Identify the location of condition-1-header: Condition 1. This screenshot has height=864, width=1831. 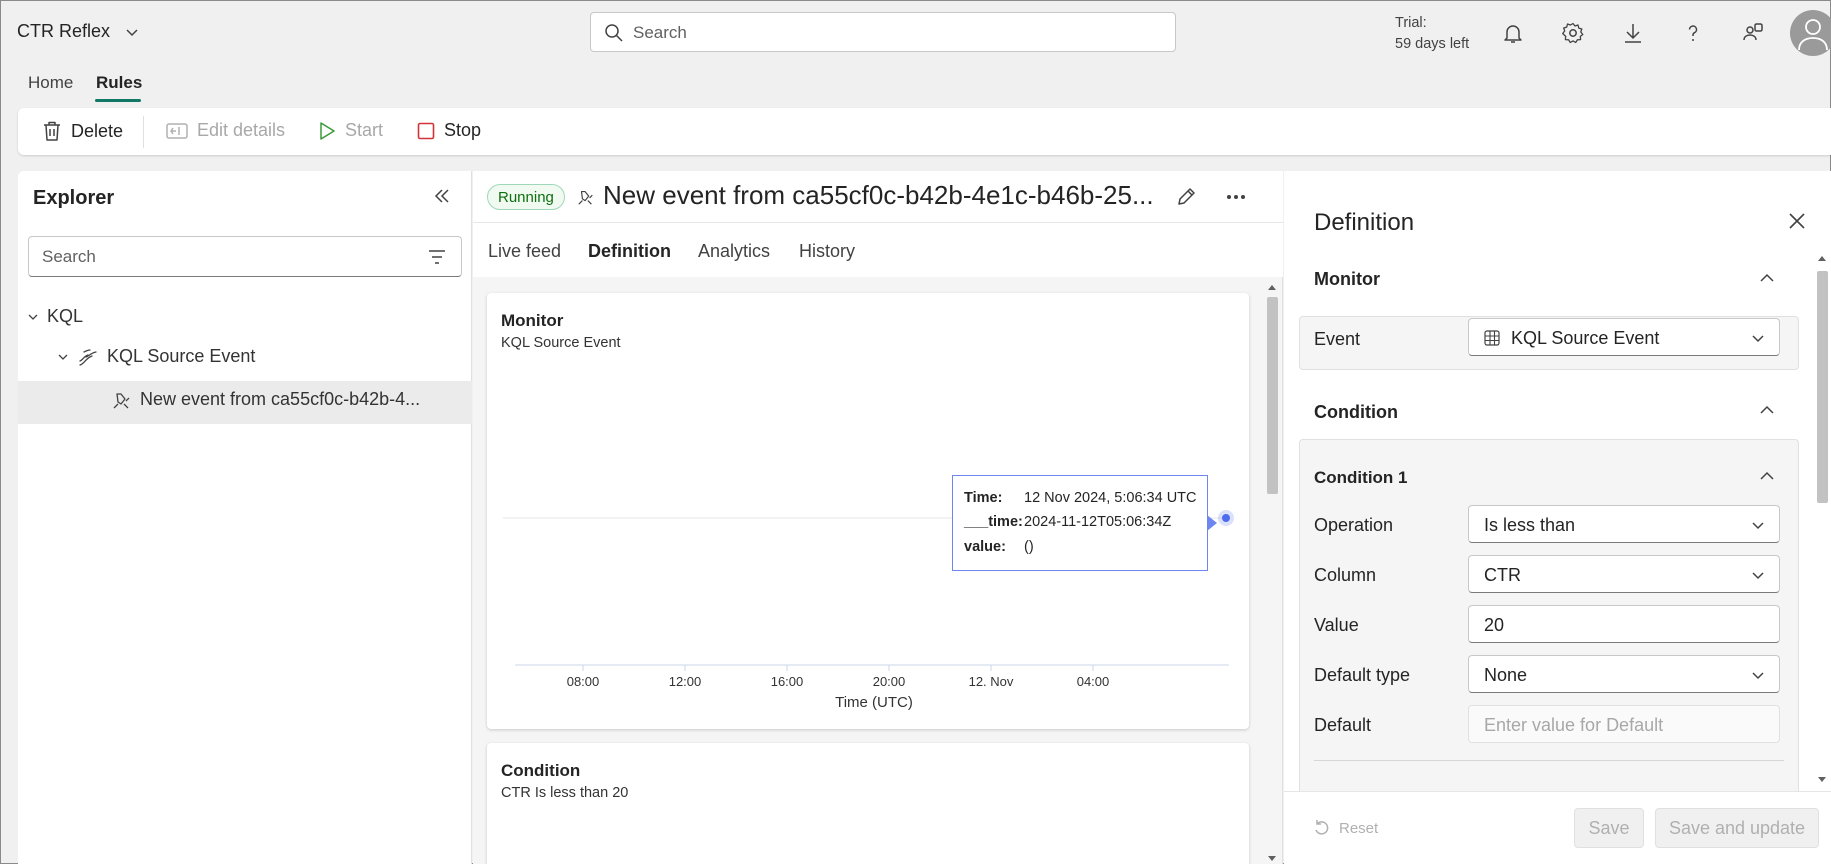
(1360, 478).